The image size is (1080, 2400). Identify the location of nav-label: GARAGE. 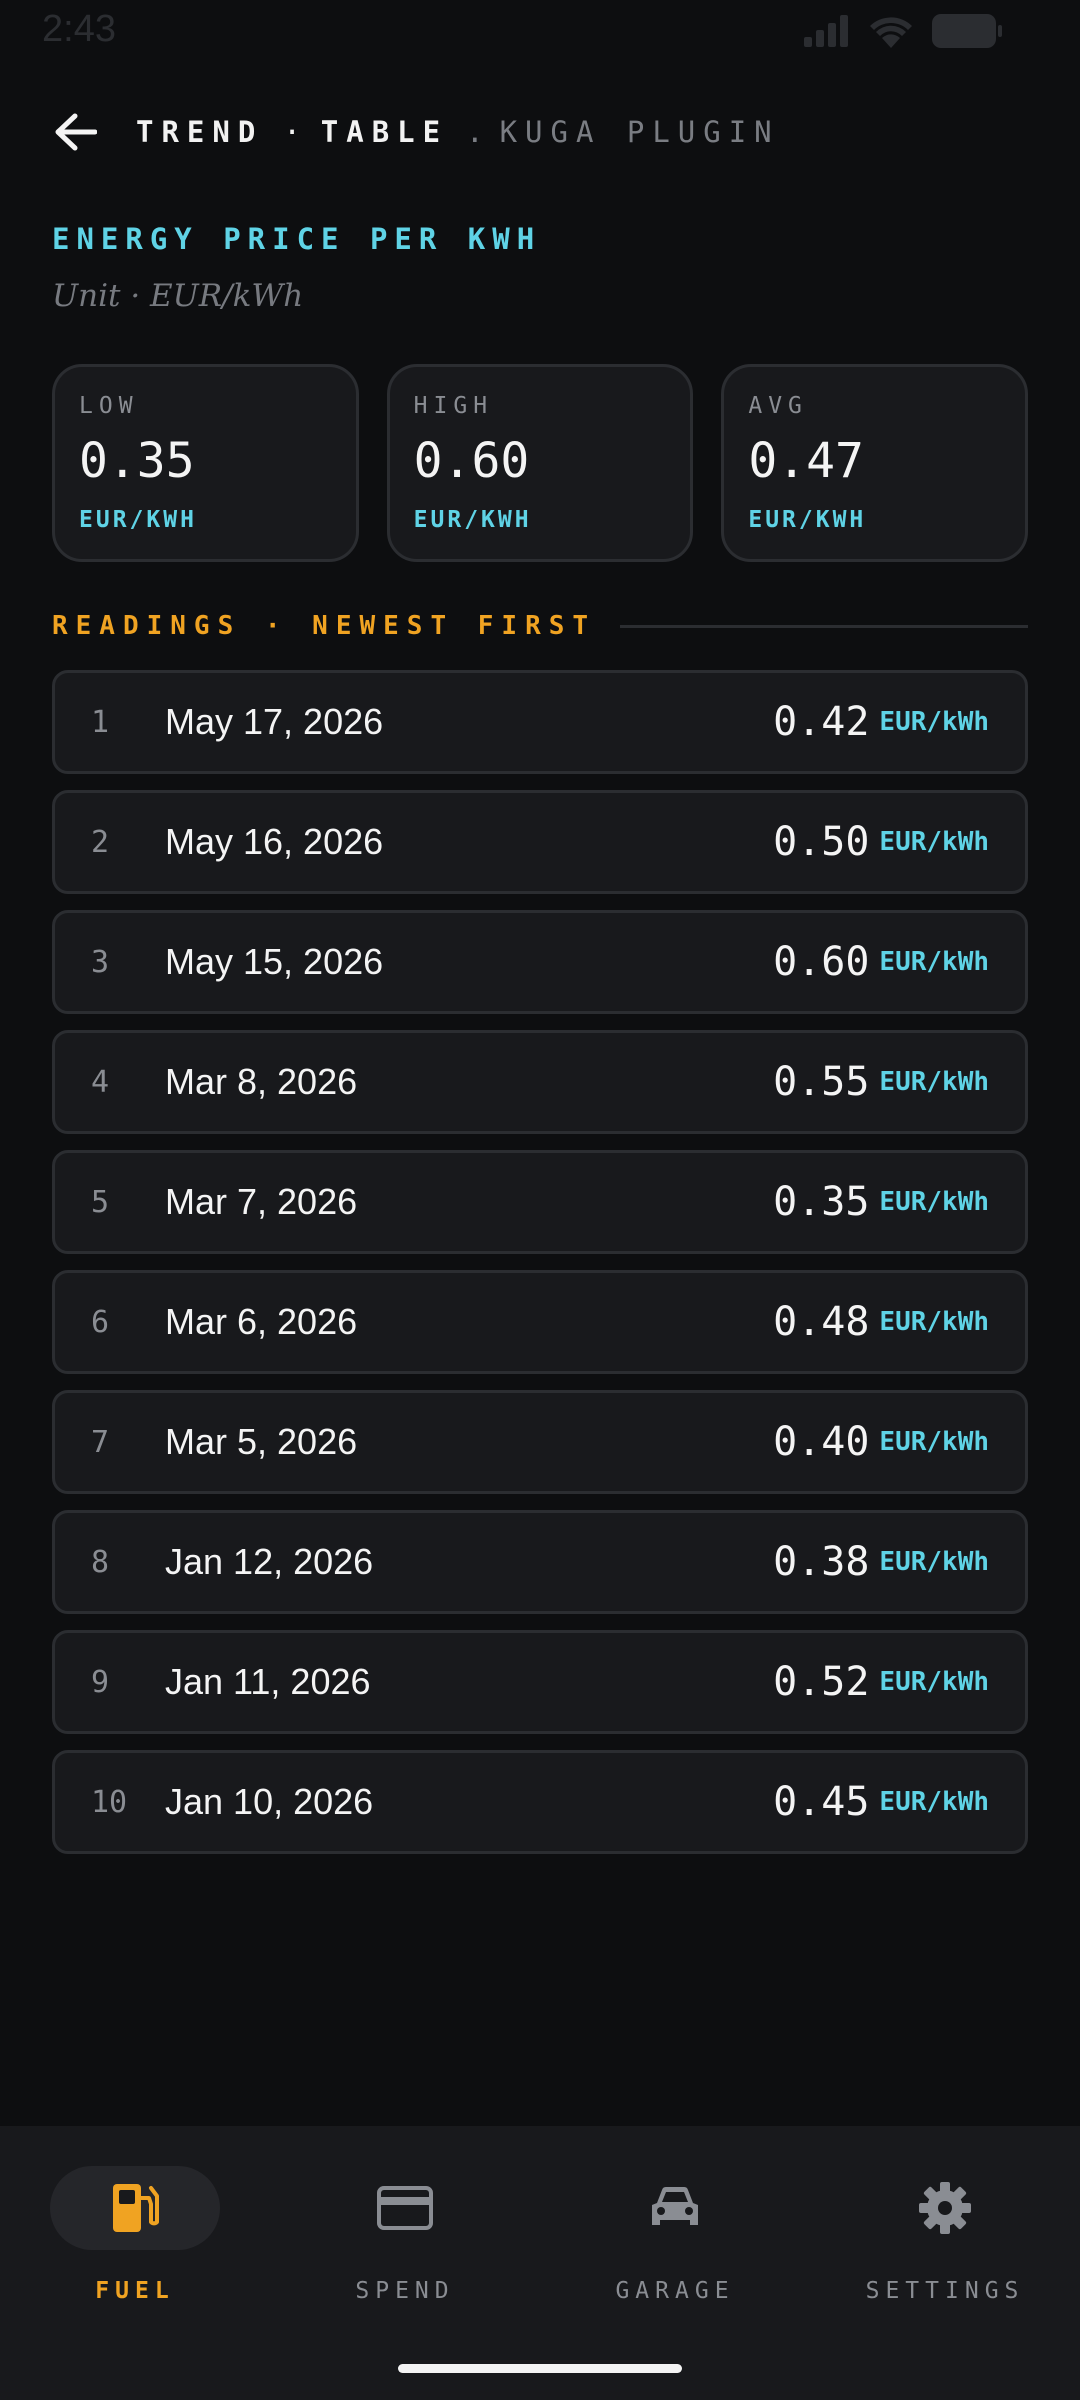
(675, 2291).